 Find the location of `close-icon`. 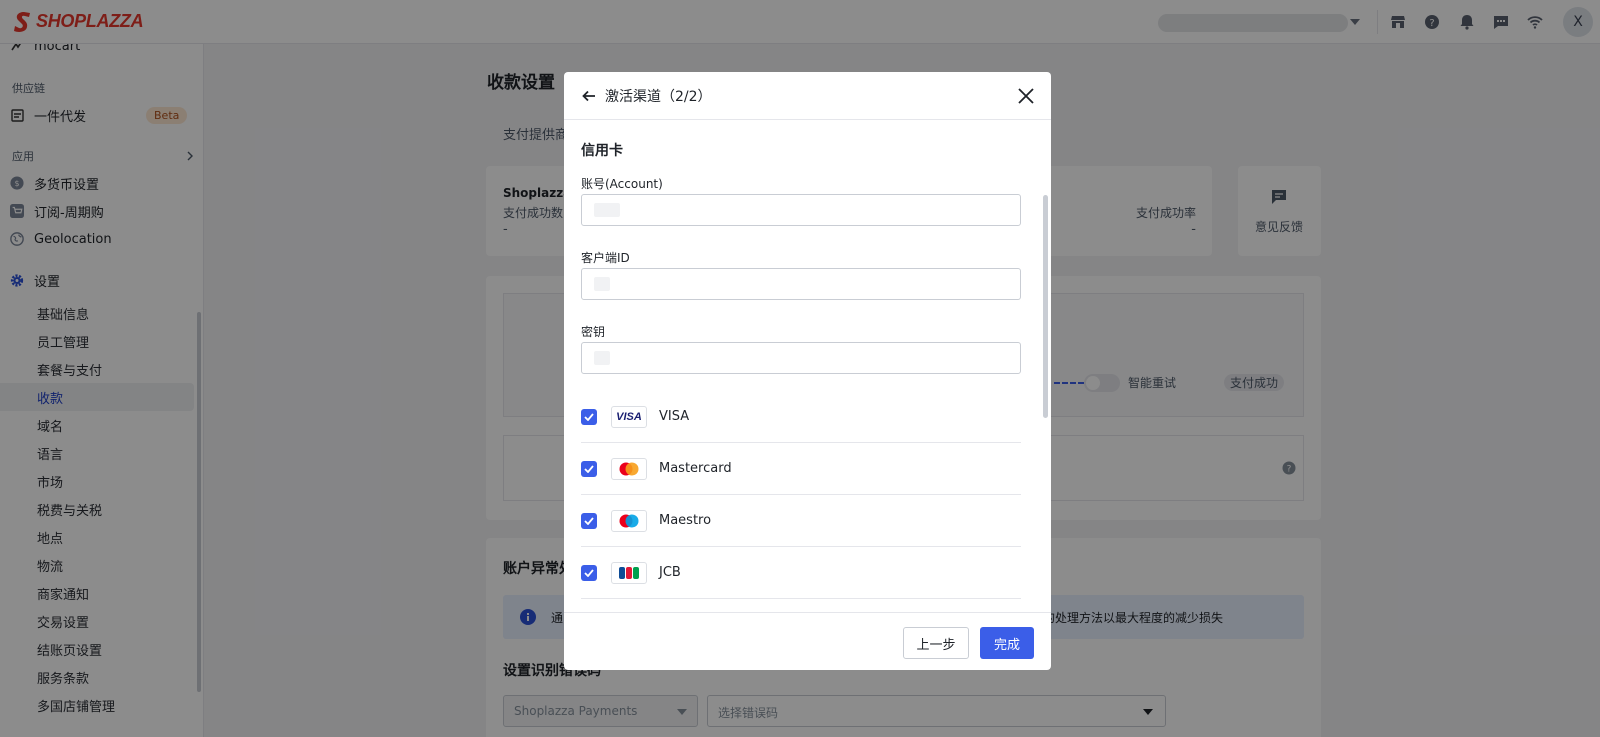

close-icon is located at coordinates (1026, 96).